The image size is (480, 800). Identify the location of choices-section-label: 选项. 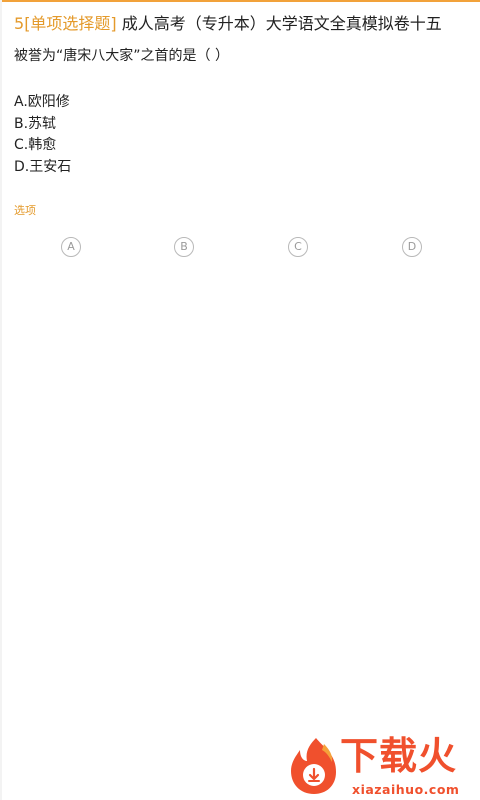
(25, 210).